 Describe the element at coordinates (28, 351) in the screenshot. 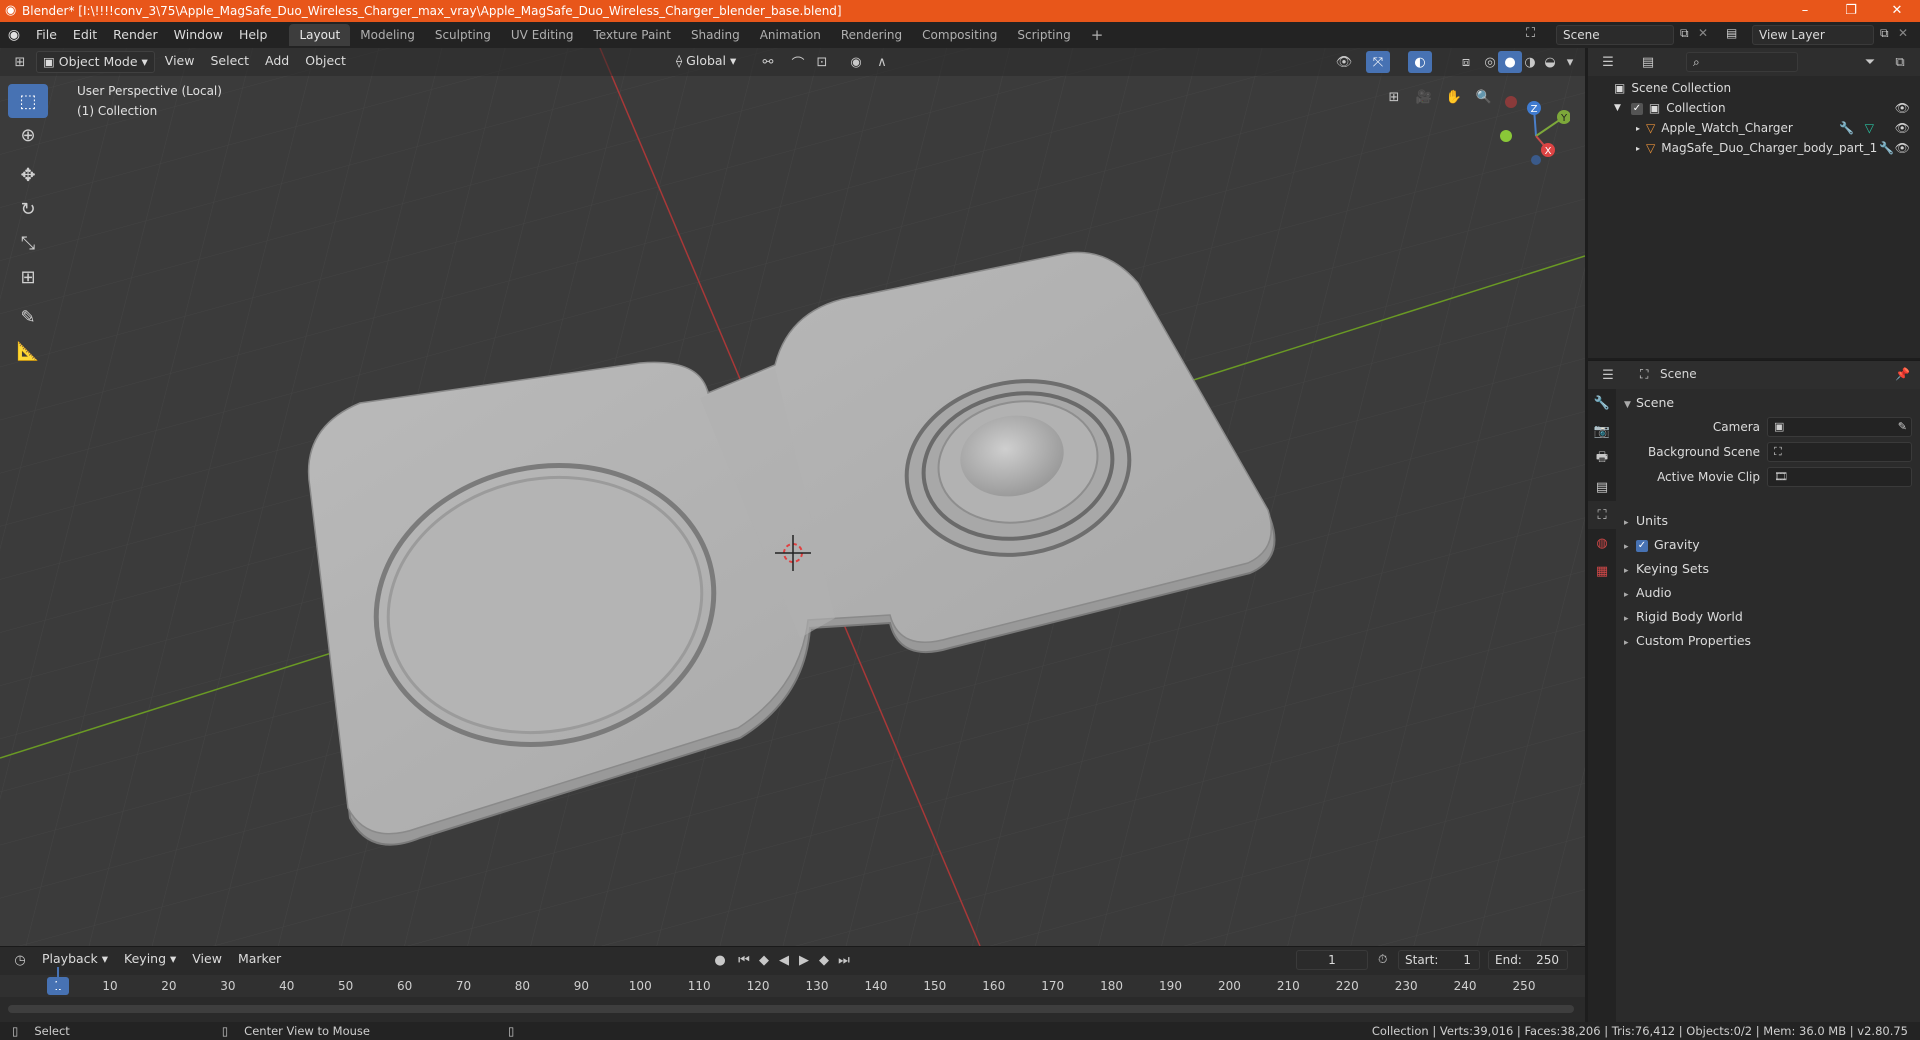

I see `measure-tool-icon: 📐` at that location.